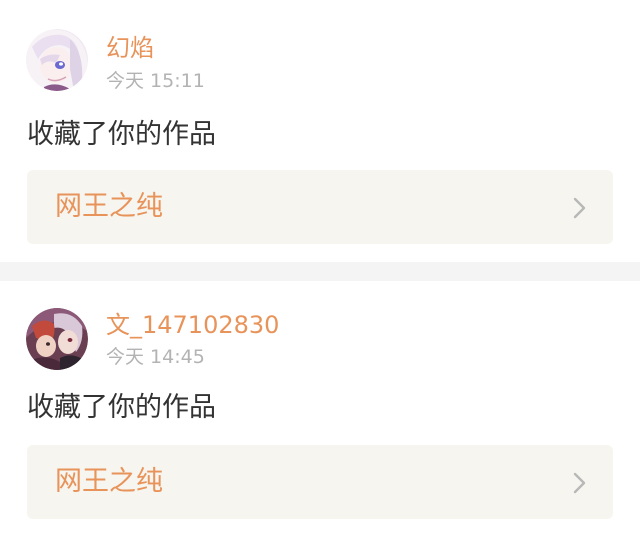 The width and height of the screenshot is (640, 540). Describe the element at coordinates (155, 81) in the screenshot. I see `timestamp: 今天 15:11` at that location.